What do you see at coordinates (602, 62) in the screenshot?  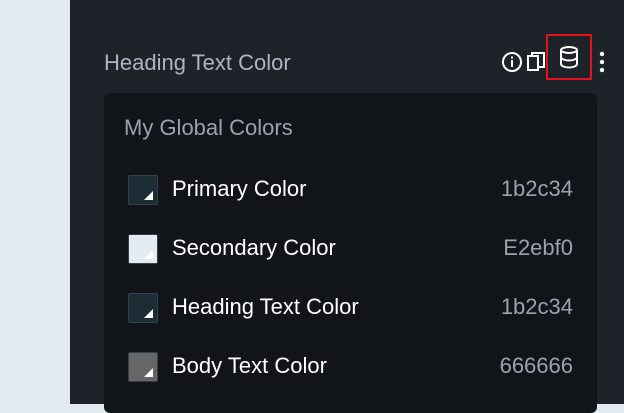 I see `more-vertical-icon` at bounding box center [602, 62].